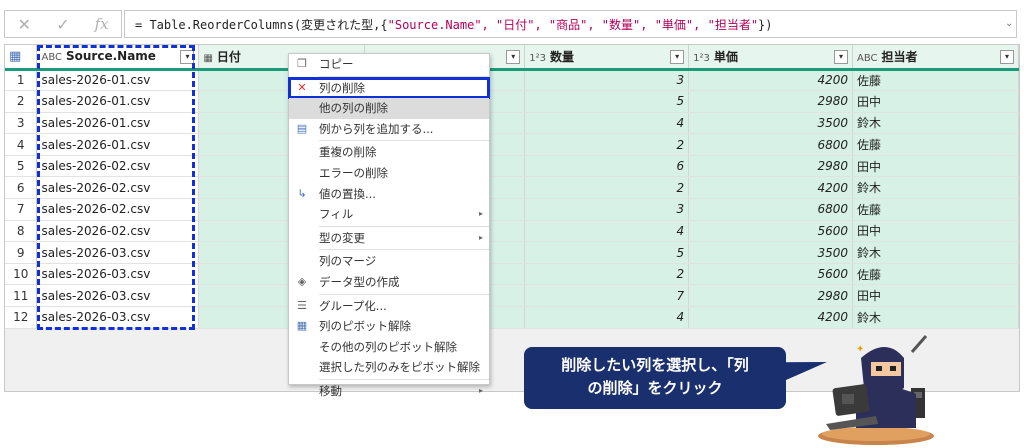 The height and width of the screenshot is (448, 1024). I want to click on menu-item-change-type: 型の変更 ▸, so click(389, 238).